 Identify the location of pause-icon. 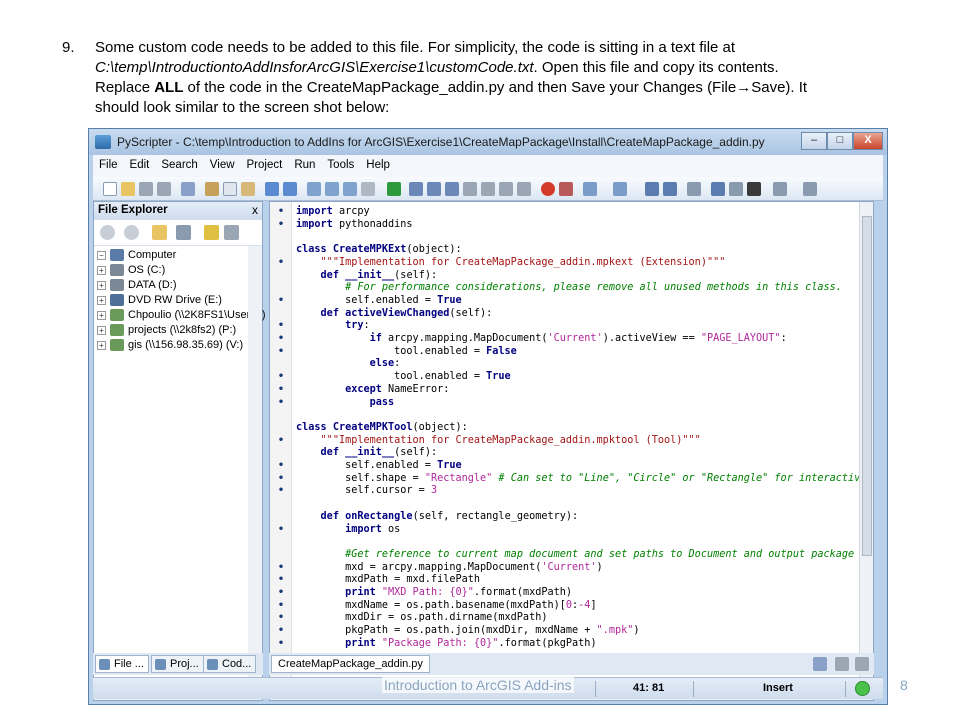
(506, 189).